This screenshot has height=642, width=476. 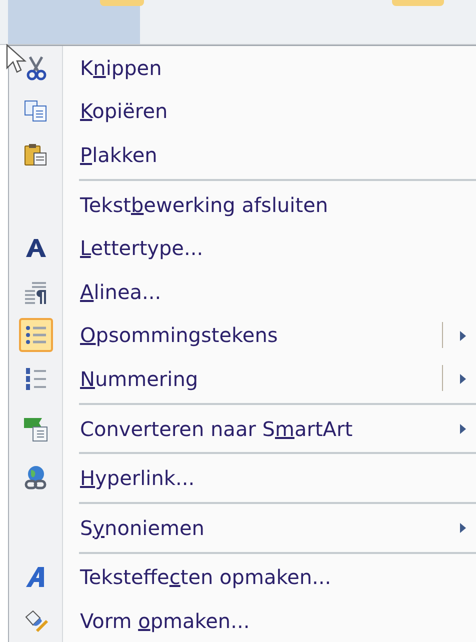 What do you see at coordinates (36, 335) in the screenshot?
I see `bullet-list-icon` at bounding box center [36, 335].